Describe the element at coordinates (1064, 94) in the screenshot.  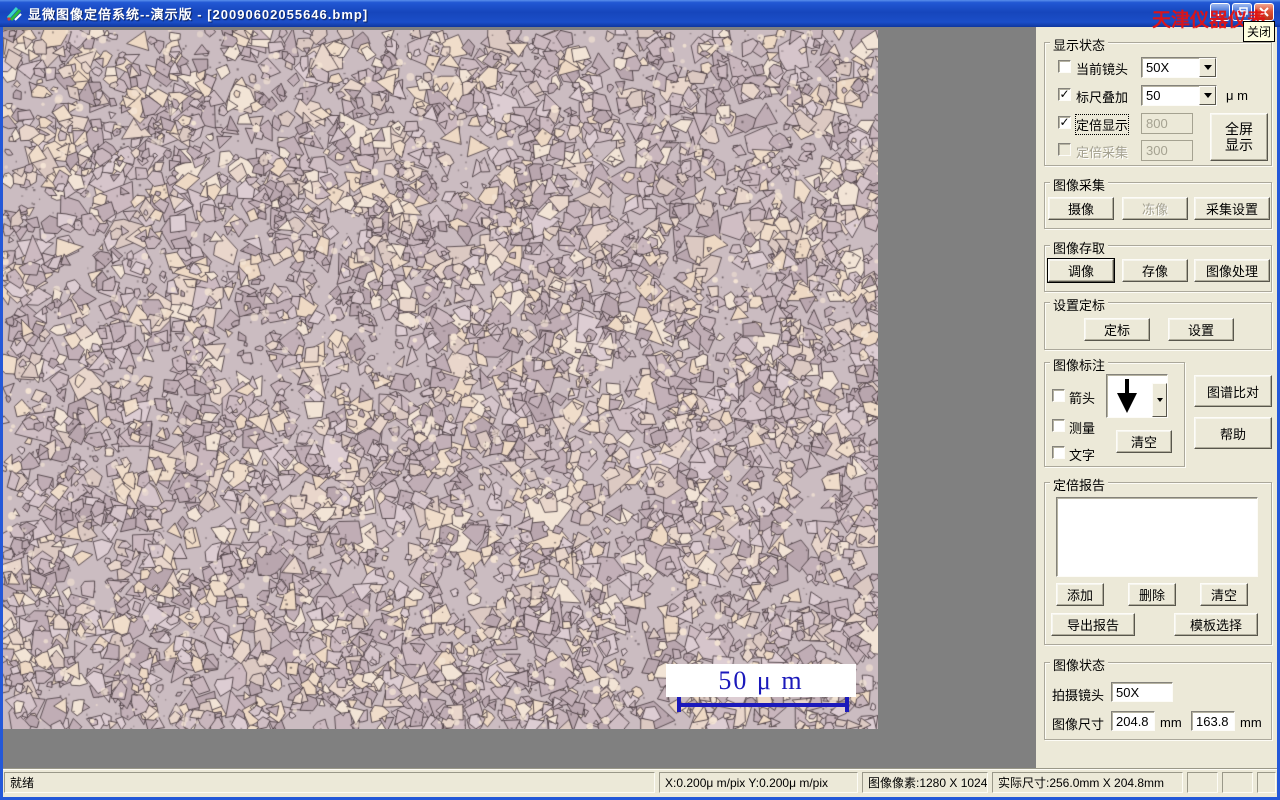
I see `scale-overlay-checkbox` at that location.